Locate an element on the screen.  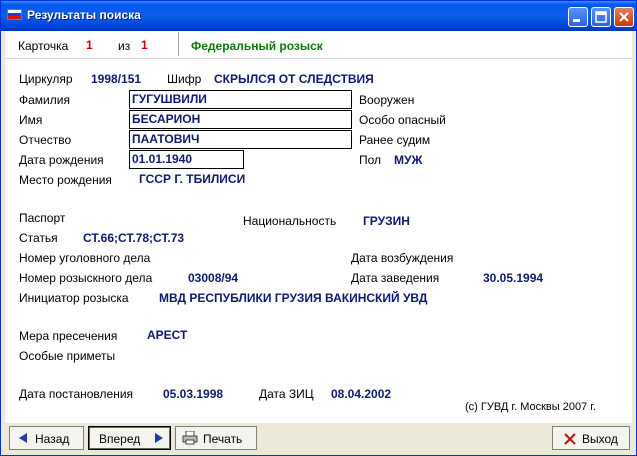
forward-label: Вперед is located at coordinates (120, 439).